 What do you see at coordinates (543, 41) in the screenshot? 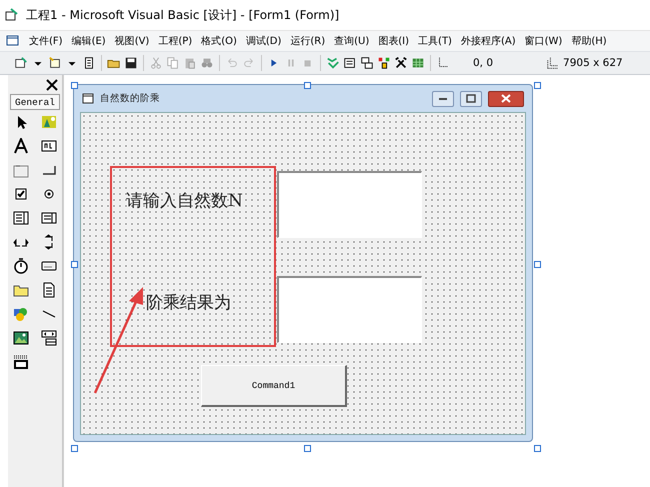
I see `menu-item: 窗口(W)` at bounding box center [543, 41].